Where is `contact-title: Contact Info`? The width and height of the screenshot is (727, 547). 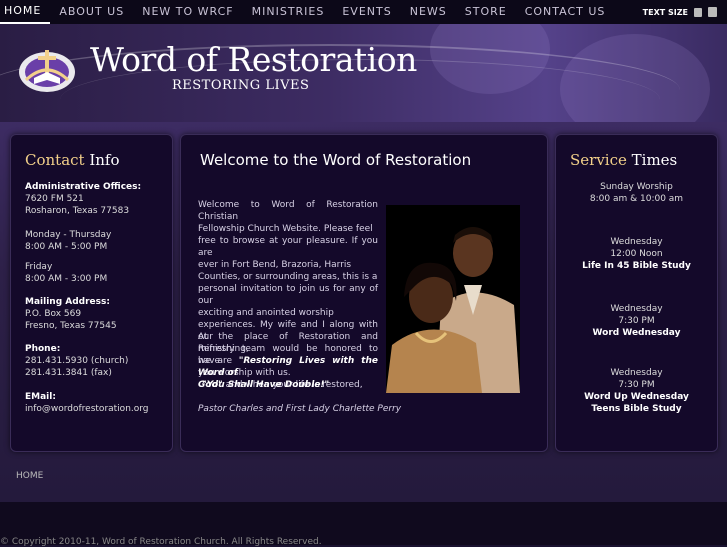
contact-title: Contact Info is located at coordinates (72, 160).